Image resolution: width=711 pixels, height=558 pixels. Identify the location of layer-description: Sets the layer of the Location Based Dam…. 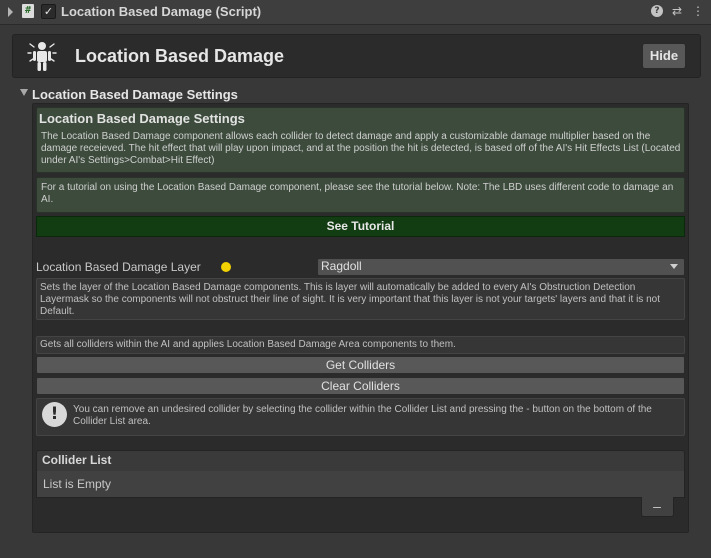
(350, 299).